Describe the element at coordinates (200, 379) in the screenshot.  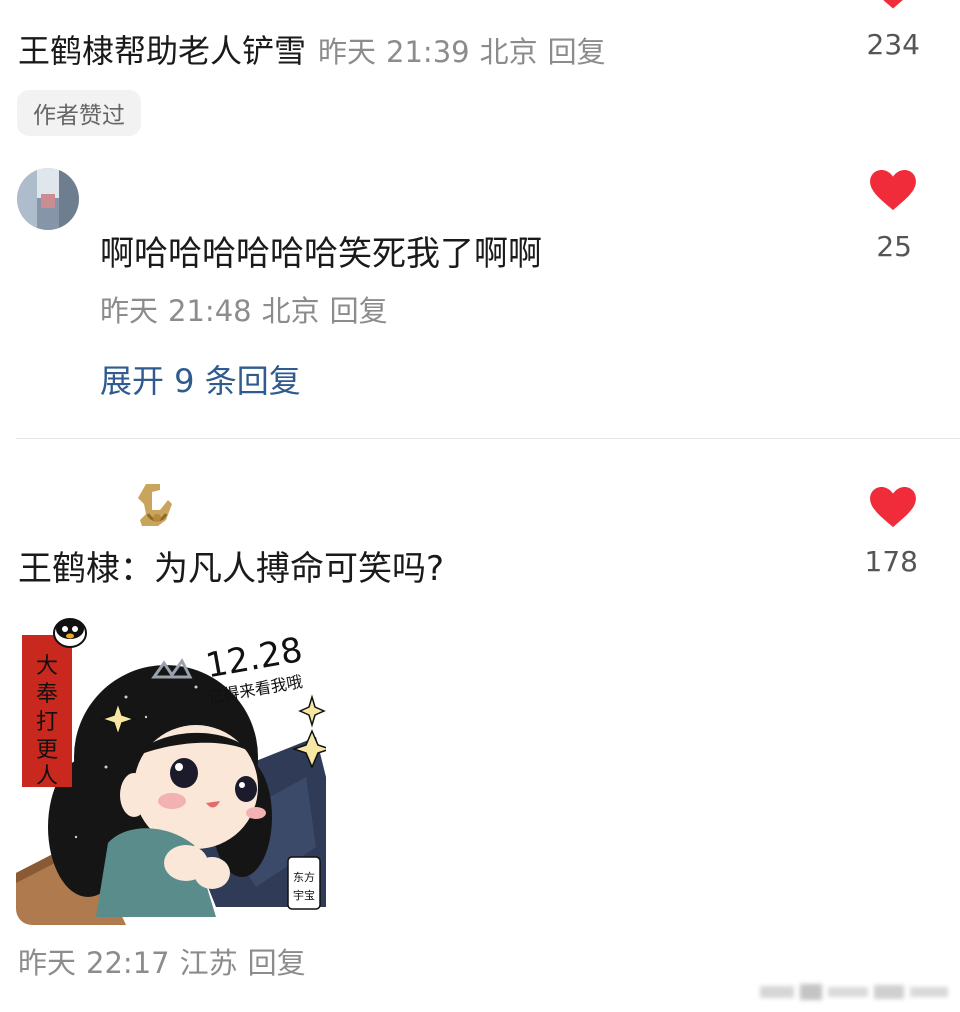
I see `expand-replies-link: 展开 9 条回复` at that location.